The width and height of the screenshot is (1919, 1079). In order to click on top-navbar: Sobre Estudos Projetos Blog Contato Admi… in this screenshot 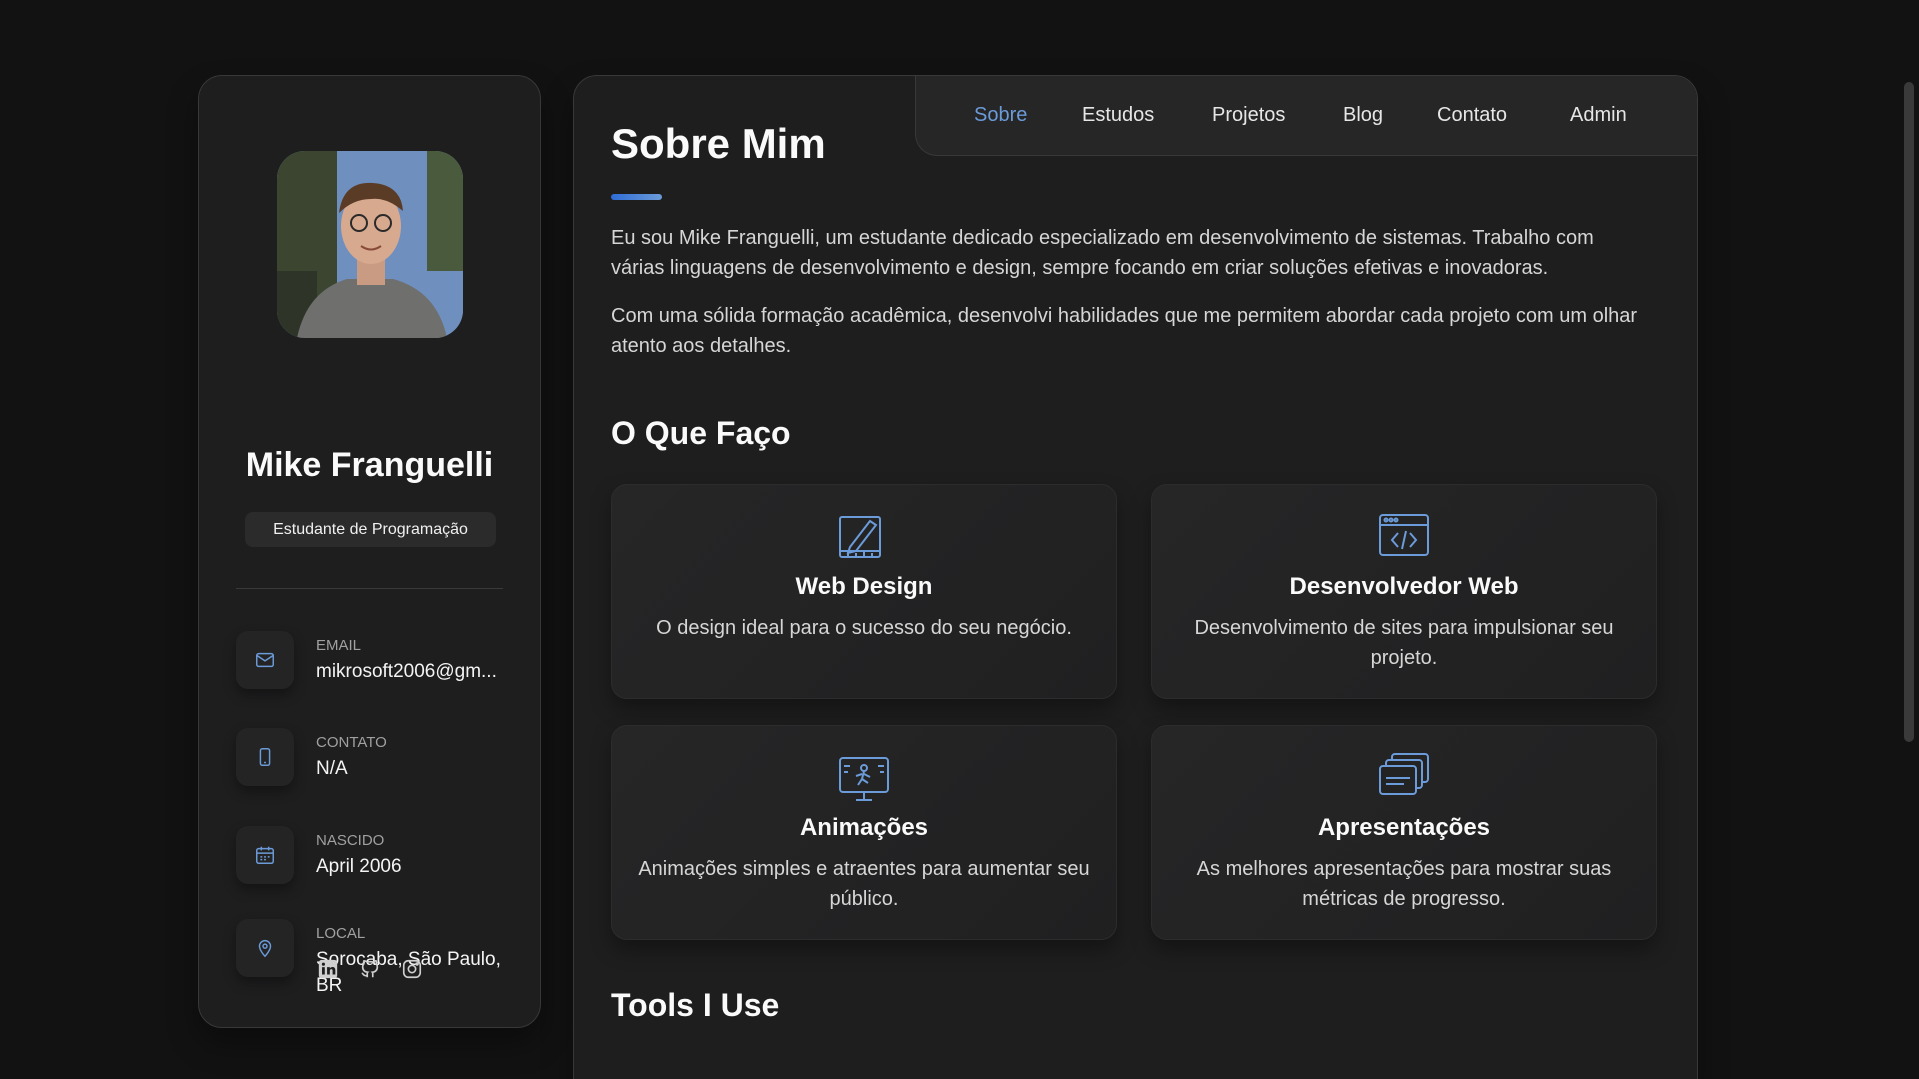, I will do `click(1306, 116)`.